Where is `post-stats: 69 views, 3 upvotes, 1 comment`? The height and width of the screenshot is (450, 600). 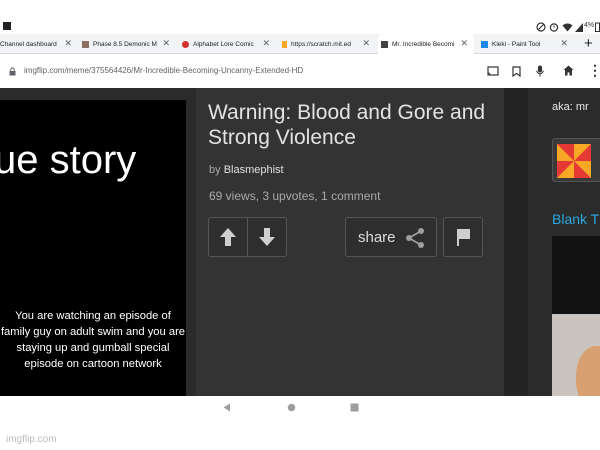
post-stats: 69 views, 3 upvotes, 1 comment is located at coordinates (295, 196).